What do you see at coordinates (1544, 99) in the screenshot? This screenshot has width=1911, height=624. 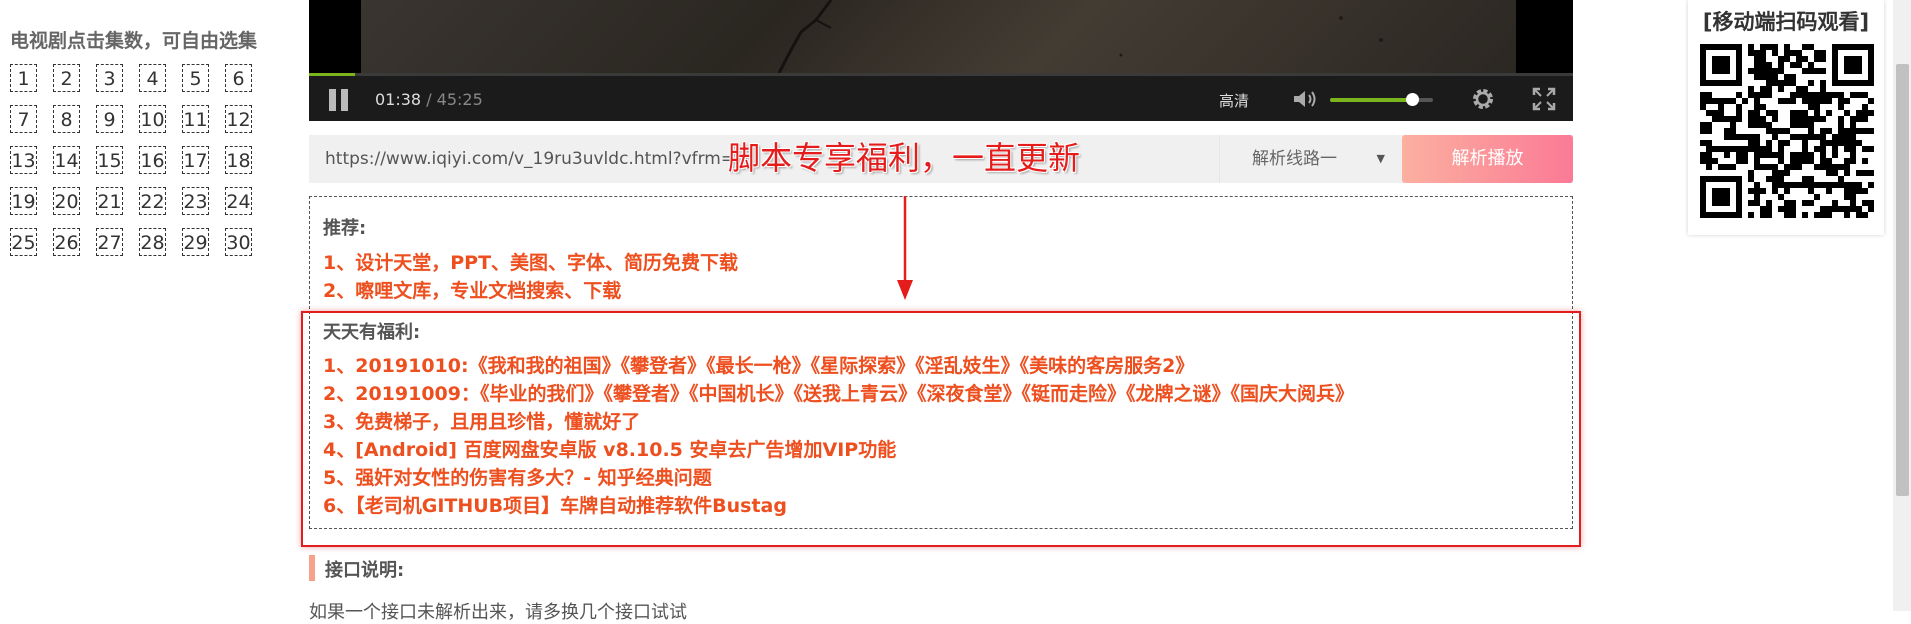 I see `fullscreen-icon` at bounding box center [1544, 99].